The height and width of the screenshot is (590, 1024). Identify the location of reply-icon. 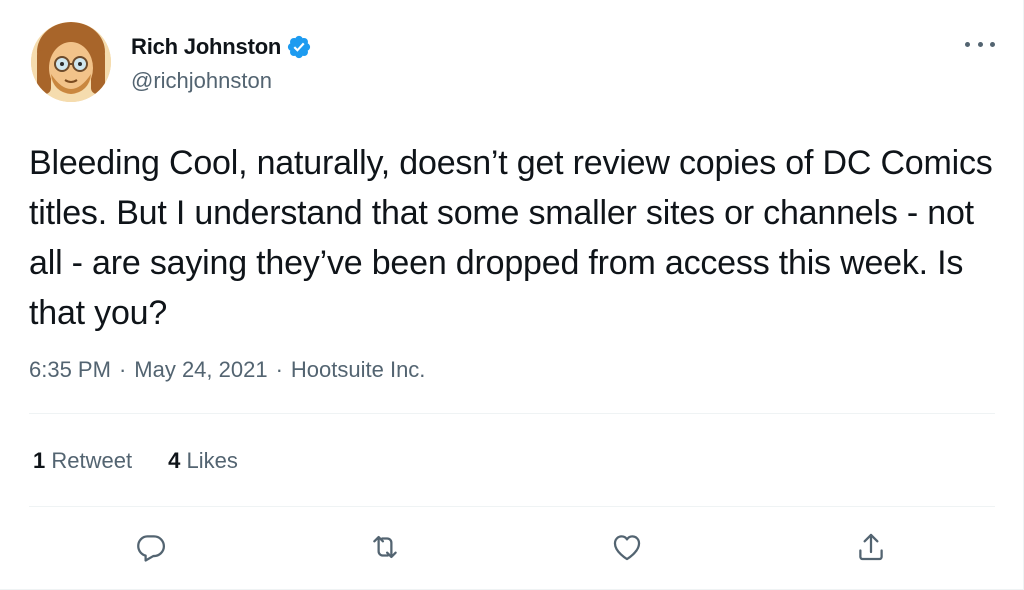
(151, 548).